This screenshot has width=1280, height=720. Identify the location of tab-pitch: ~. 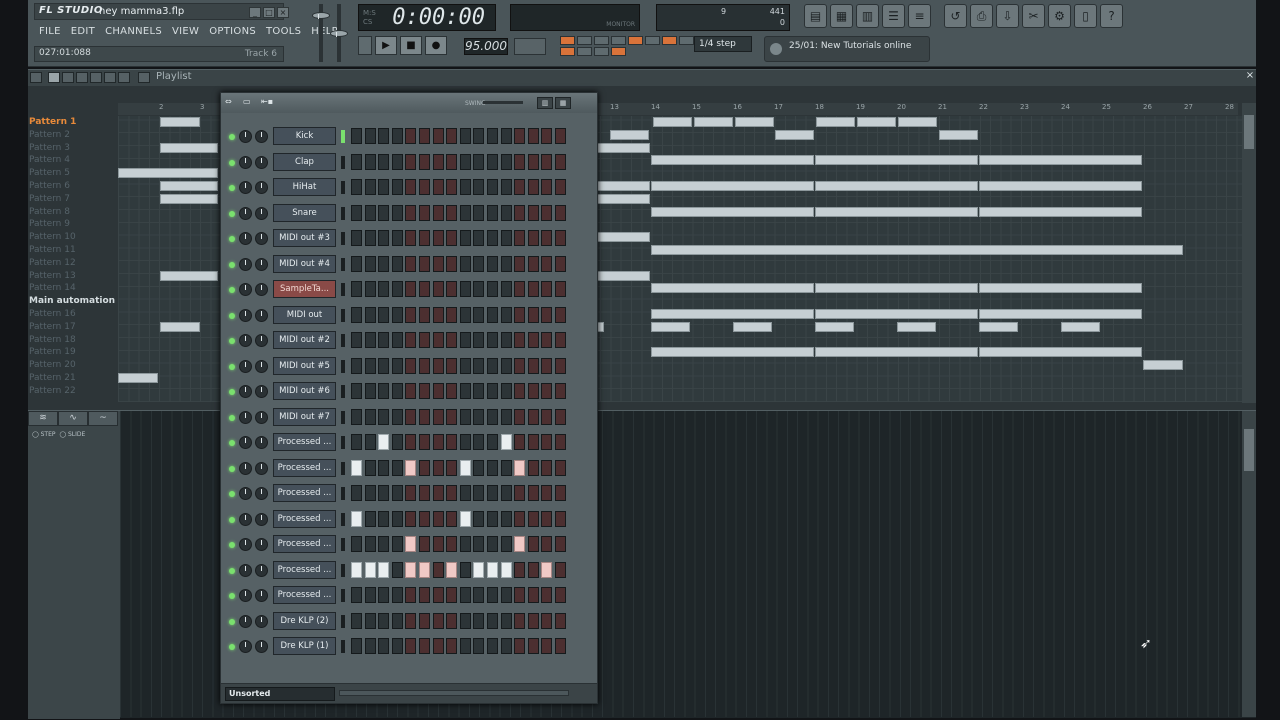
(103, 418).